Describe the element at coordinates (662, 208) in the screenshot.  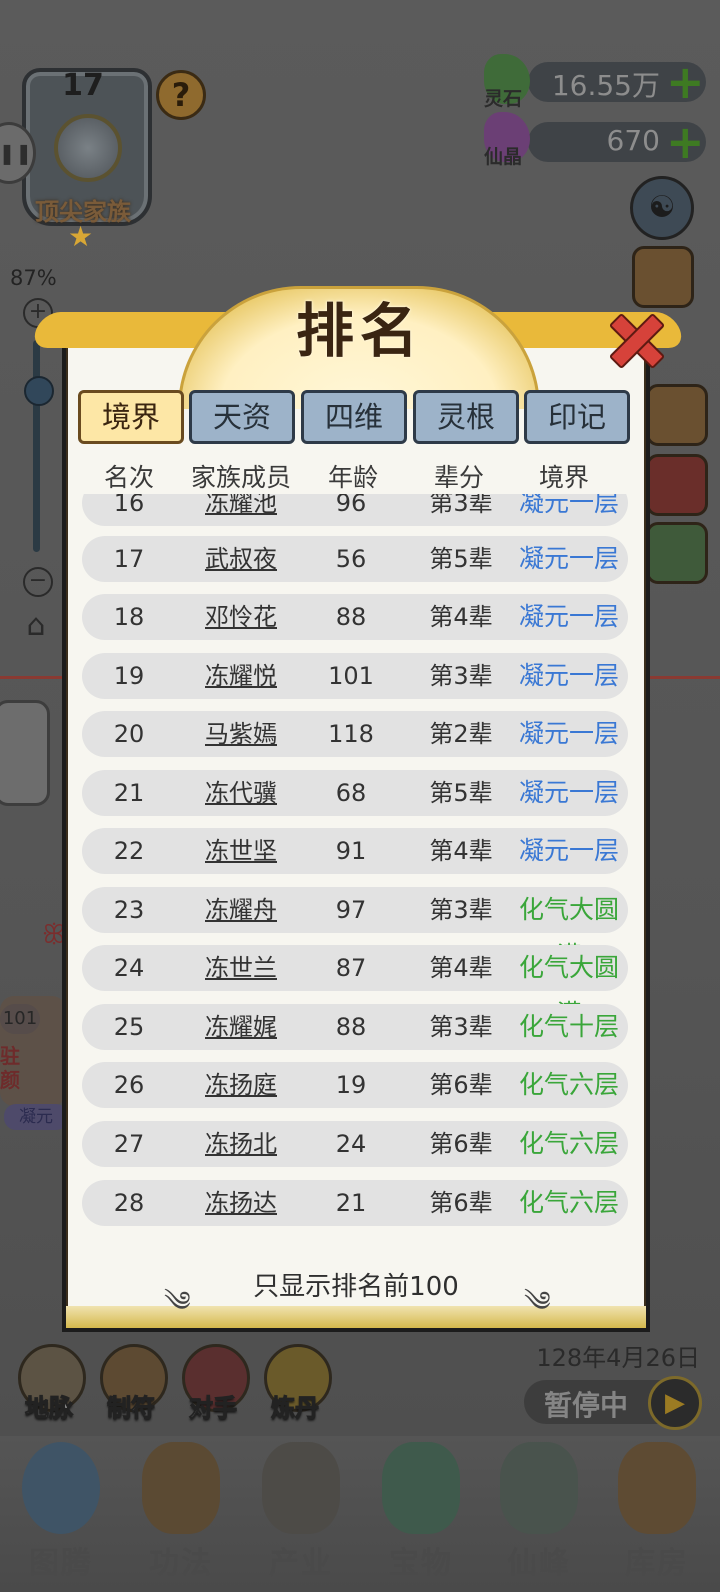
I see `settings-gear-icon: ☯` at that location.